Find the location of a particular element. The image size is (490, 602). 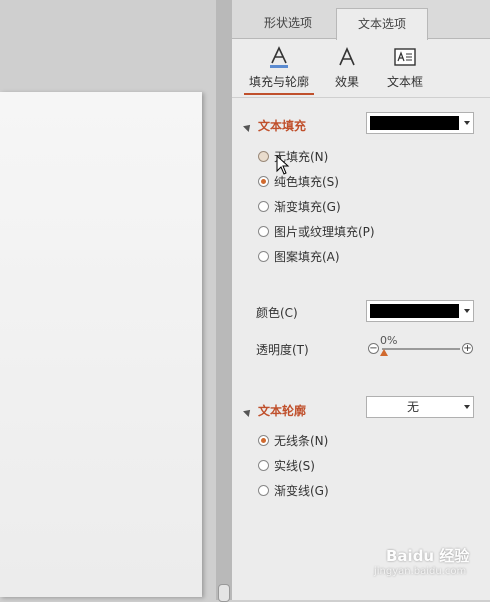

textbox-icon is located at coordinates (405, 57).